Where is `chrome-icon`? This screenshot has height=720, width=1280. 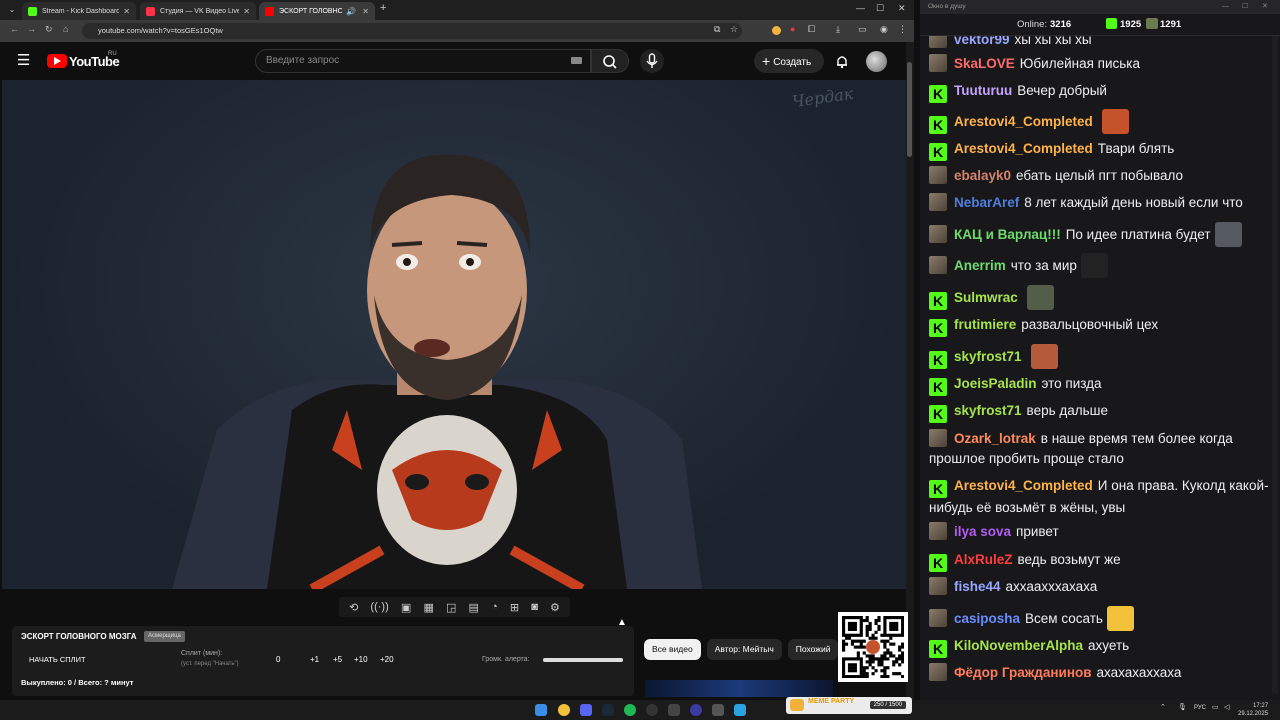 chrome-icon is located at coordinates (564, 710).